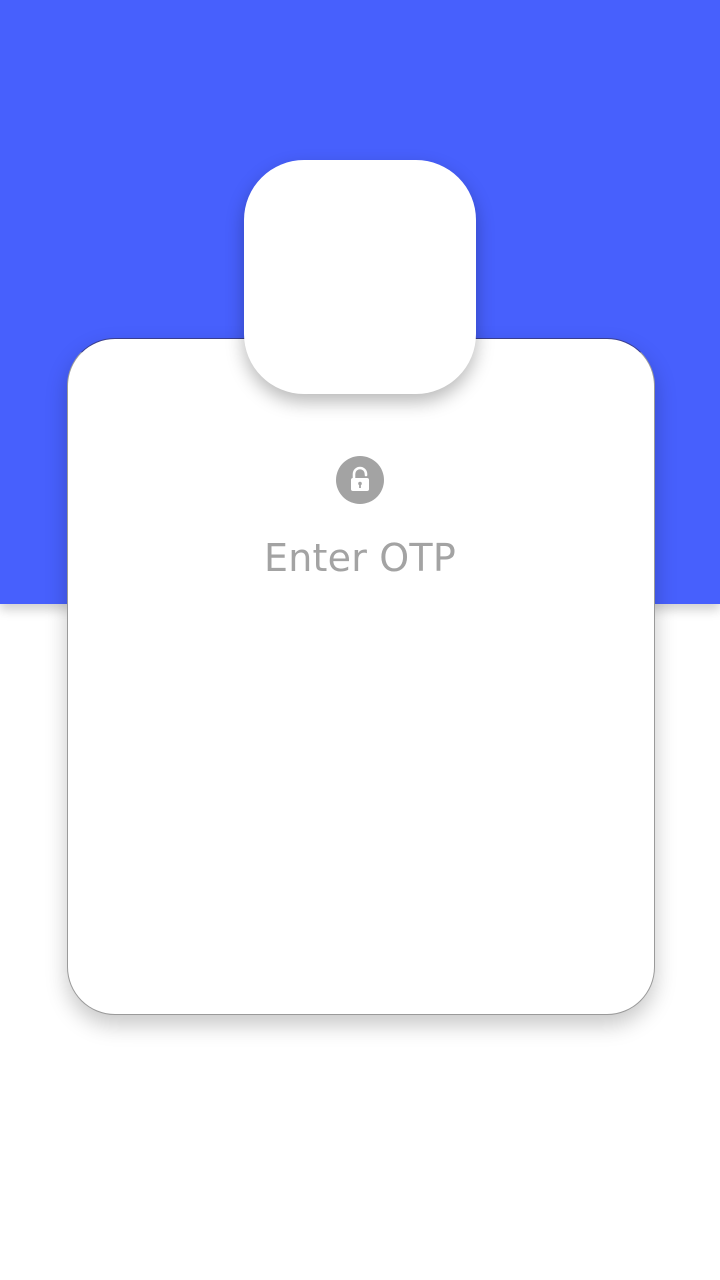 The height and width of the screenshot is (1280, 720). I want to click on lock-open-icon-glyph, so click(360, 478).